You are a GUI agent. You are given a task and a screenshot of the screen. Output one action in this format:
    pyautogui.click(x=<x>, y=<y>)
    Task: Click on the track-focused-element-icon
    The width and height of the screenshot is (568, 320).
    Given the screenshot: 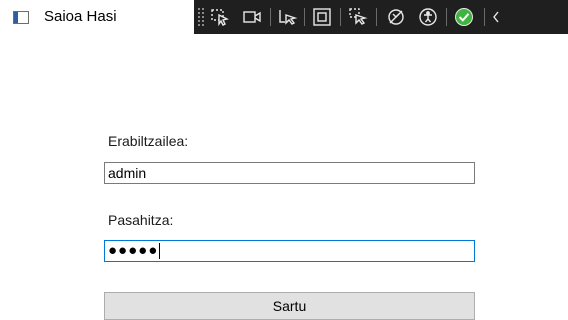 What is the action you would take?
    pyautogui.click(x=358, y=17)
    